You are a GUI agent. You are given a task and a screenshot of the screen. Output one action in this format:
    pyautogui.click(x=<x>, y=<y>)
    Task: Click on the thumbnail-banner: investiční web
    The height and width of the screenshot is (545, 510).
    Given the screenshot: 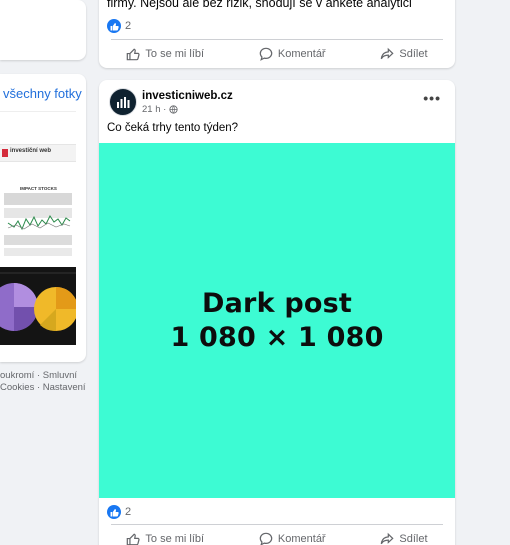 What is the action you would take?
    pyautogui.click(x=38, y=153)
    